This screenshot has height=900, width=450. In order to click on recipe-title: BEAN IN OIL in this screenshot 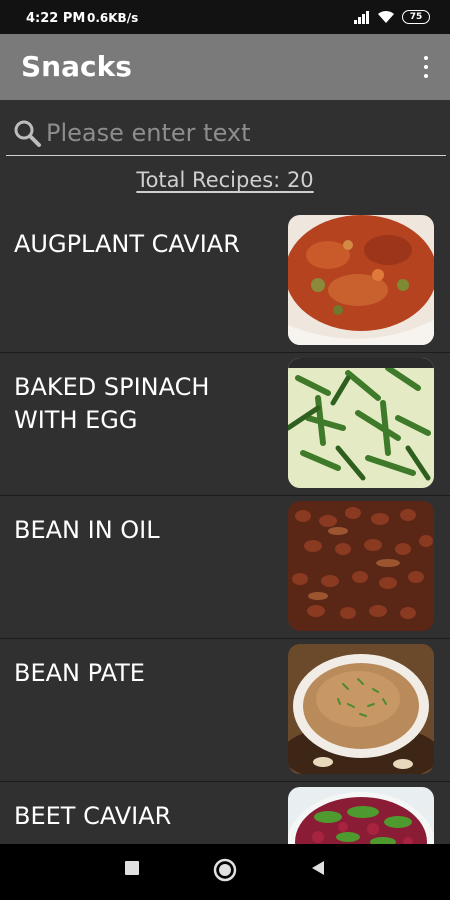, I will do `click(87, 530)`.